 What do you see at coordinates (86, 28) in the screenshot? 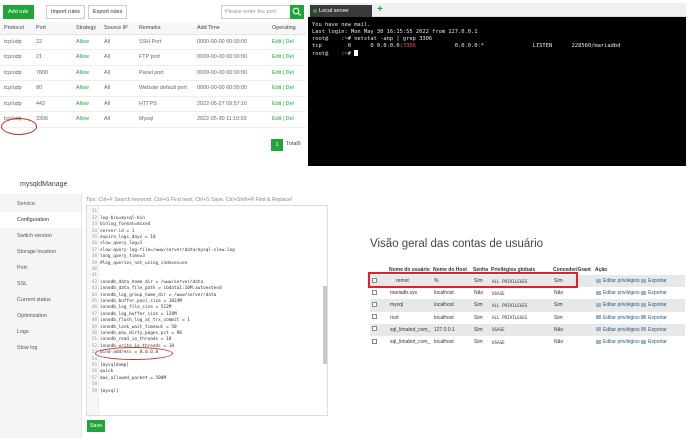
I see `col-strategy: Strategy` at bounding box center [86, 28].